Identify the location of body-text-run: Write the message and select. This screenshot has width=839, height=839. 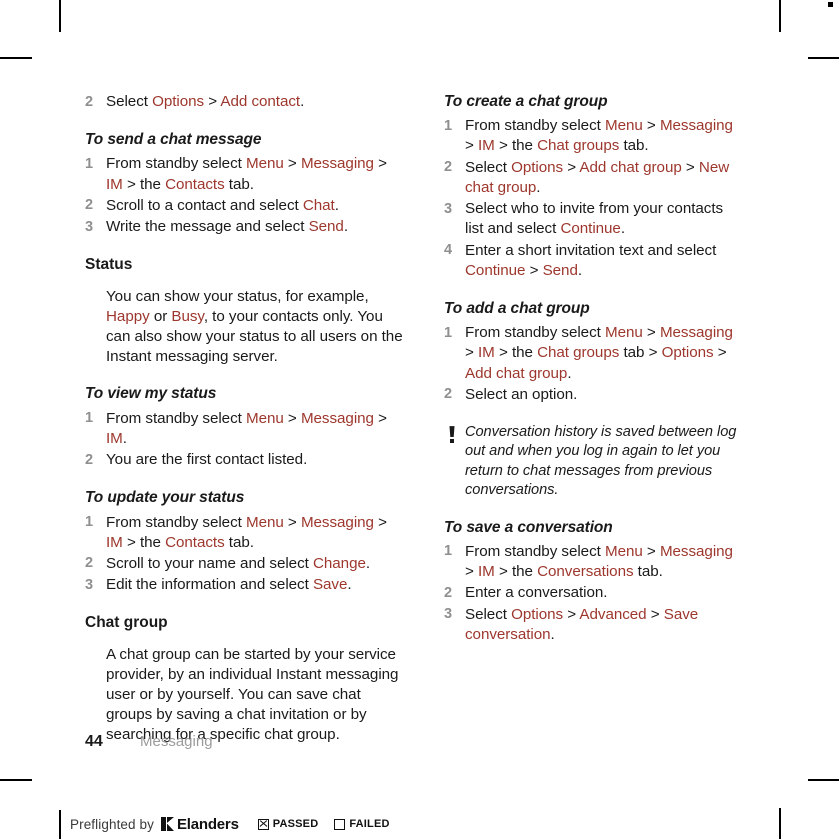
(207, 227).